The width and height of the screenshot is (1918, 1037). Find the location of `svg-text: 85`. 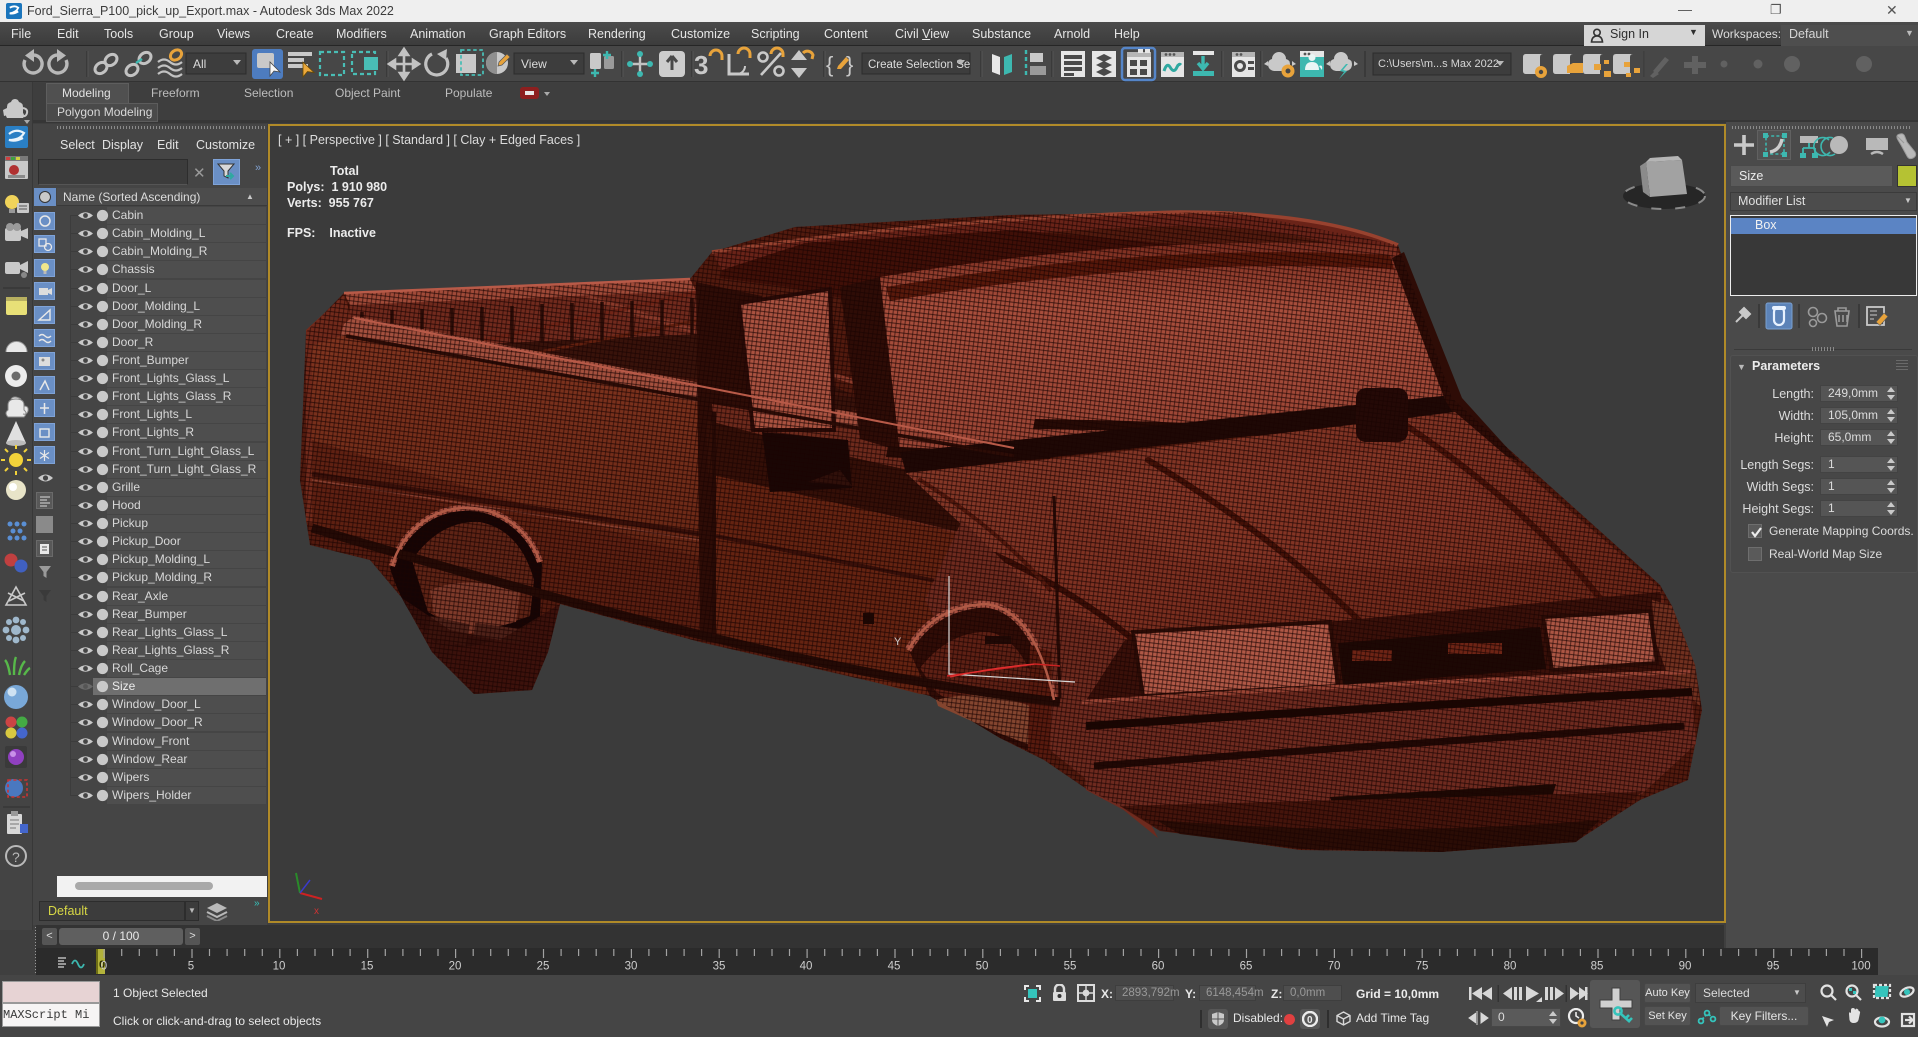

svg-text: 85 is located at coordinates (1597, 967).